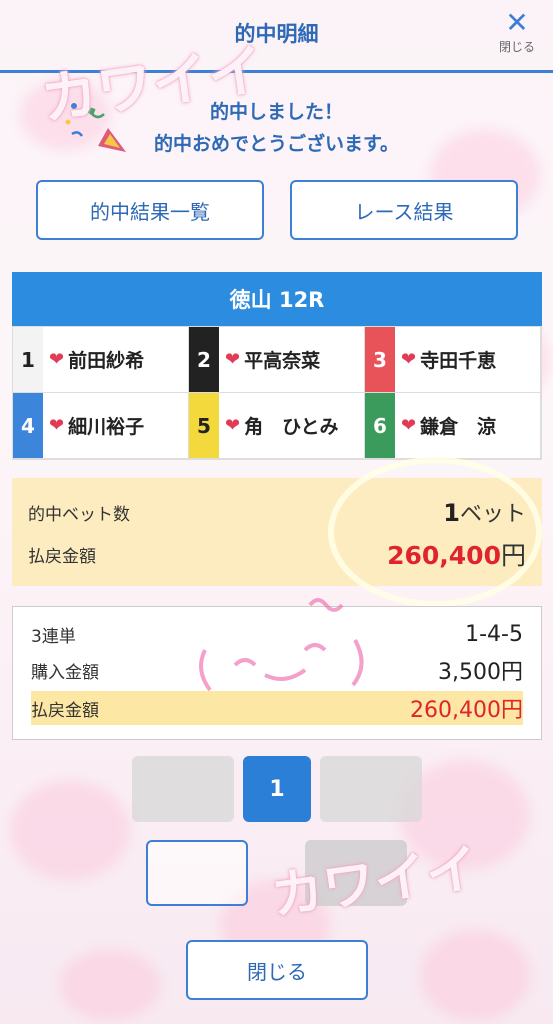 The image size is (553, 1024). What do you see at coordinates (276, 34) in the screenshot?
I see `page-title: 的中明細` at bounding box center [276, 34].